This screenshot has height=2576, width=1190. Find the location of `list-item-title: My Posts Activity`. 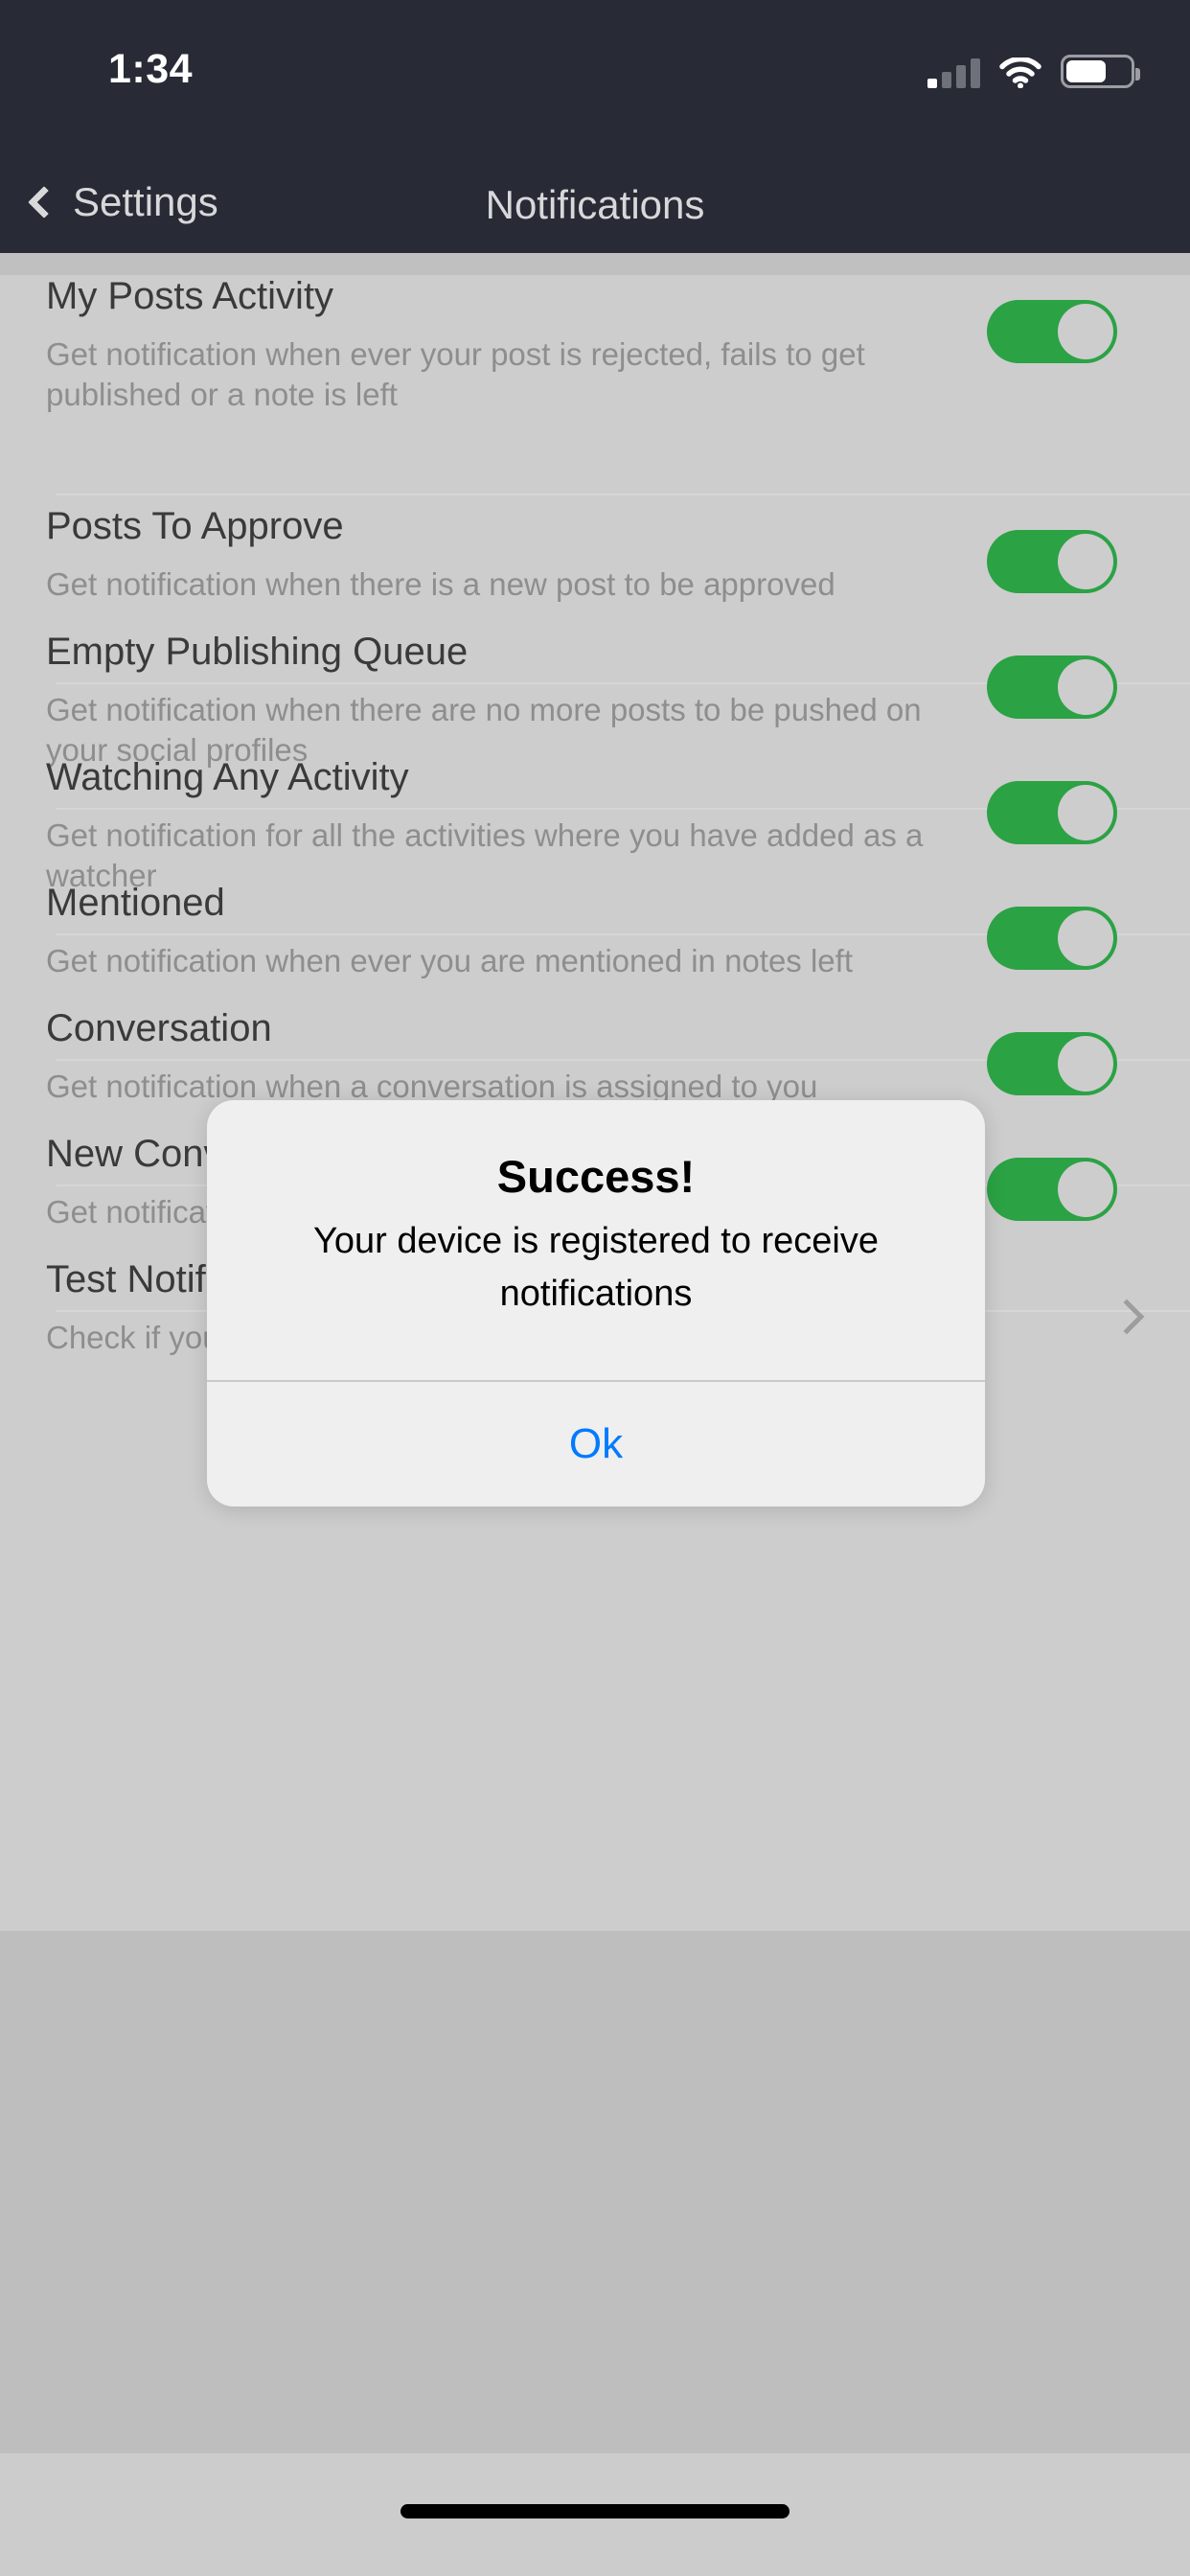

list-item-title: My Posts Activity is located at coordinates (190, 296).